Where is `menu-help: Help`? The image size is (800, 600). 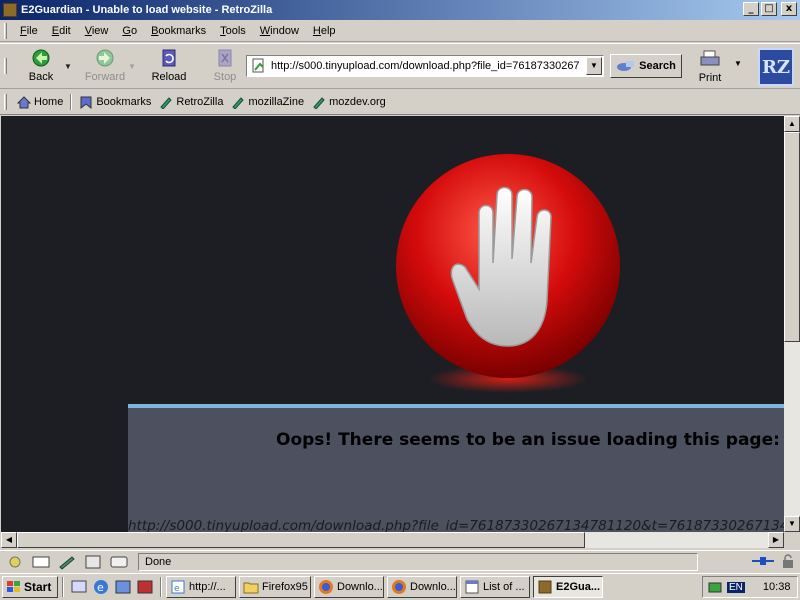
menu-help: Help is located at coordinates (324, 31).